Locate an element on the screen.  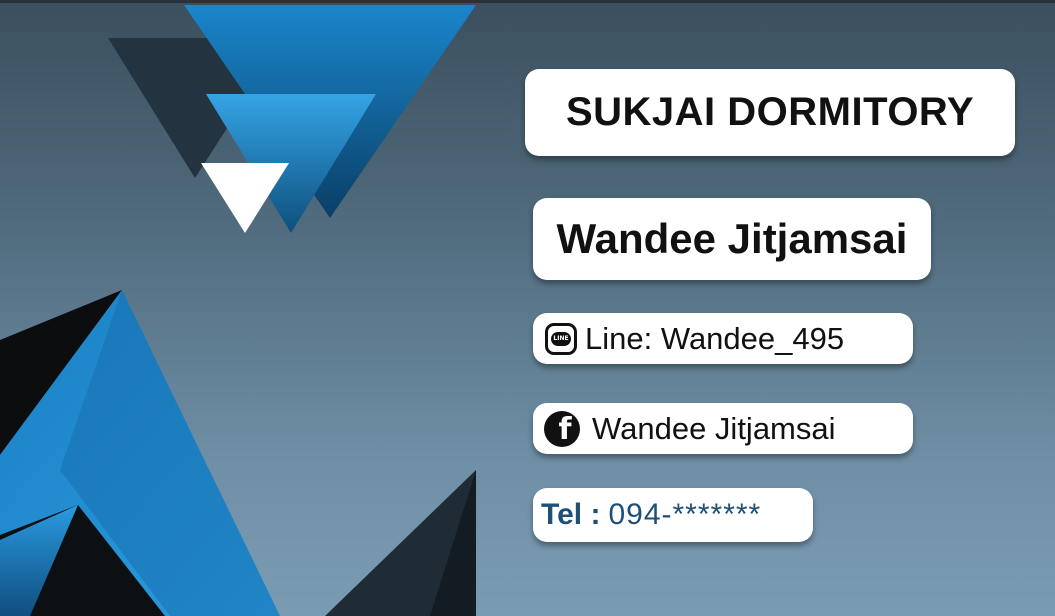
dormitory-title-card: SUKJAI DORMITORY is located at coordinates (770, 112).